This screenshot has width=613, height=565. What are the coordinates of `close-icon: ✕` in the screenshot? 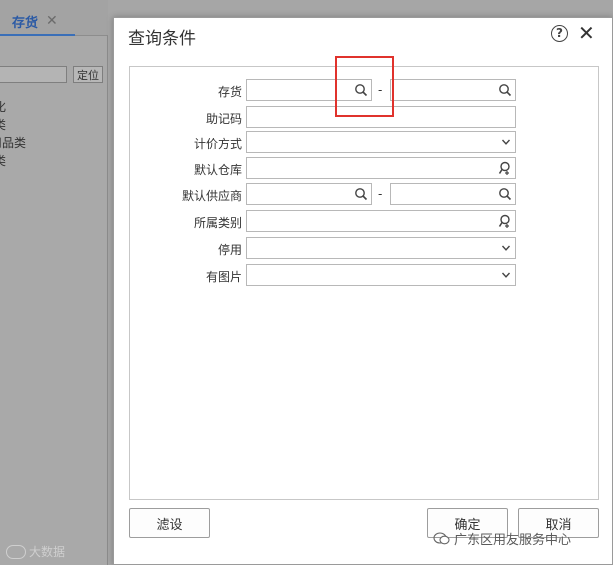 It's located at (586, 33).